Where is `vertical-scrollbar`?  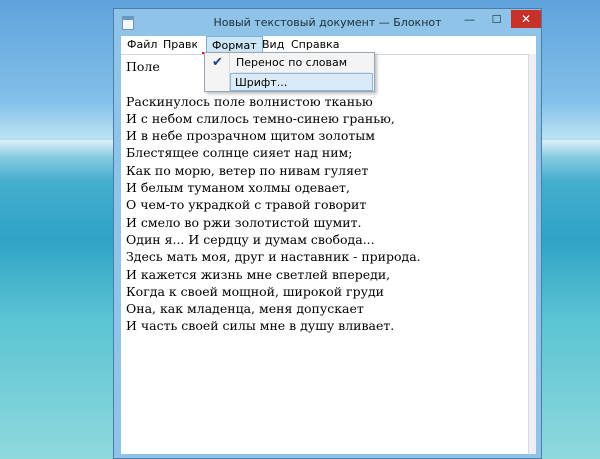
vertical-scrollbar is located at coordinates (532, 254).